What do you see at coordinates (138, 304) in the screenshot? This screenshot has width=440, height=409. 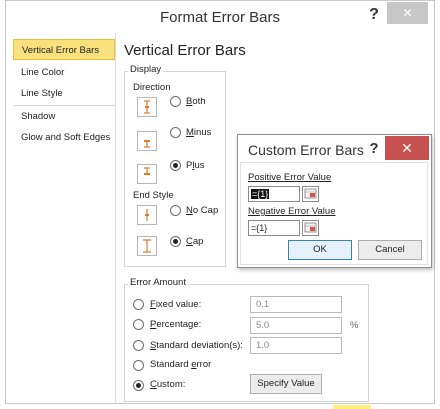 I see `fixed-value-radio` at bounding box center [138, 304].